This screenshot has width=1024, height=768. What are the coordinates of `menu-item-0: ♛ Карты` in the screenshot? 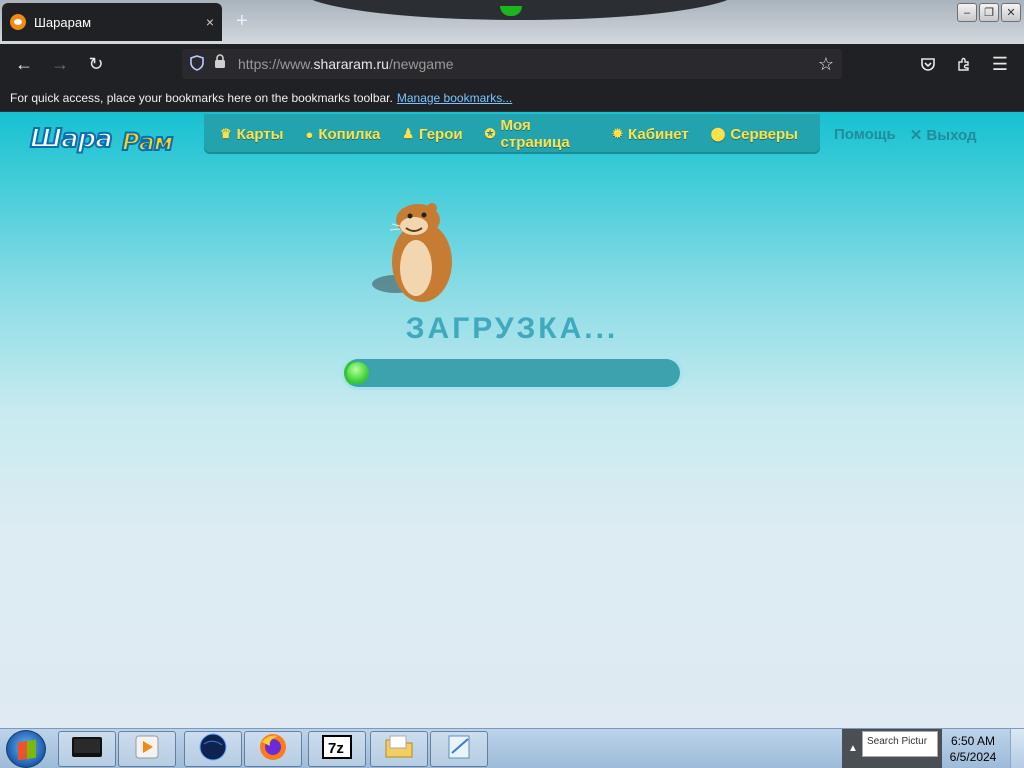 It's located at (251, 134).